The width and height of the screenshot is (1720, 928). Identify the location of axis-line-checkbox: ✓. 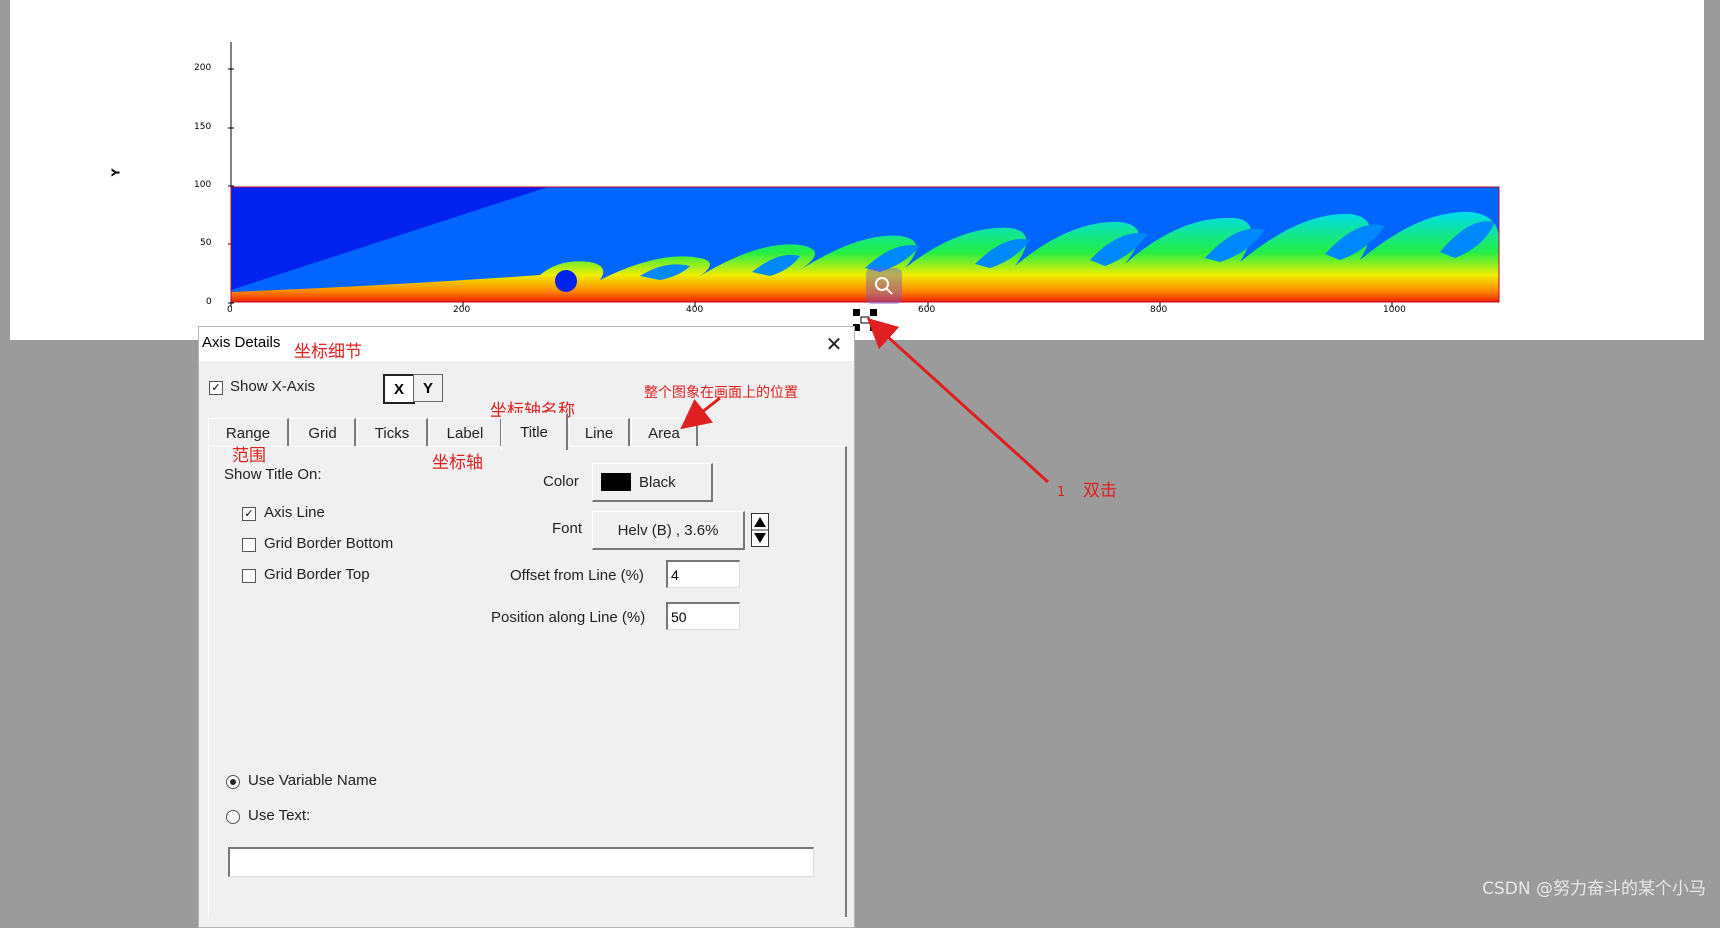
(249, 514).